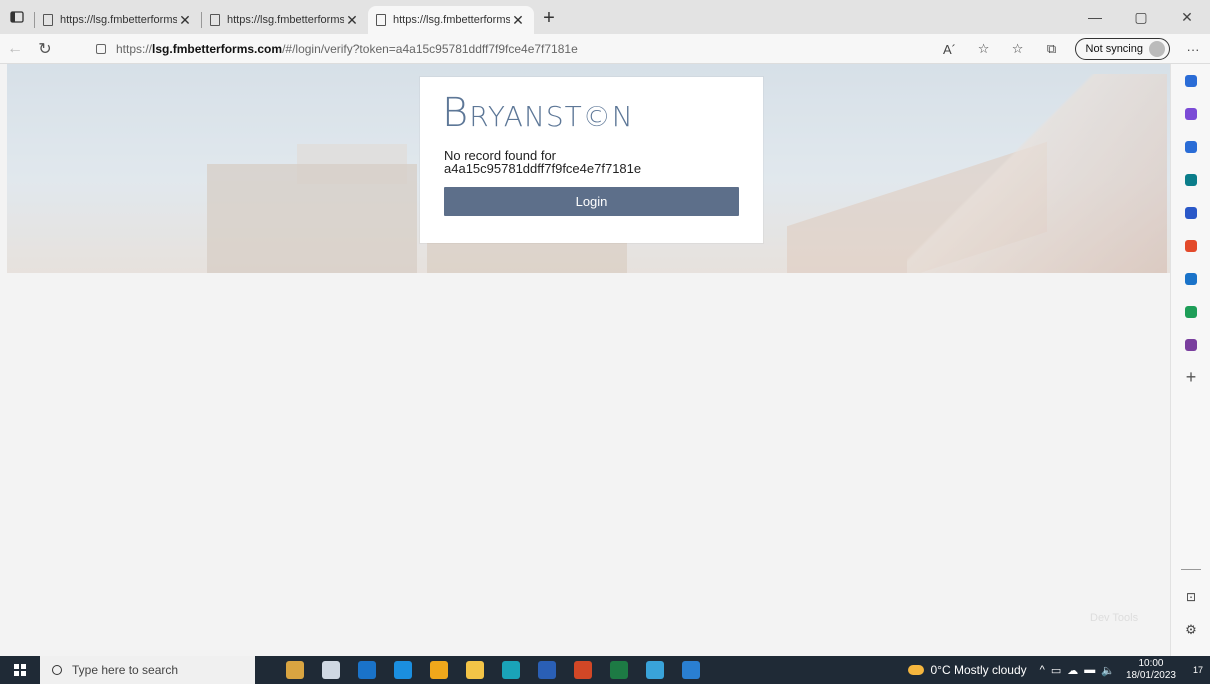 This screenshot has height=684, width=1210. Describe the element at coordinates (1114, 618) in the screenshot. I see `dev-tools-label: Dev Tools` at that location.